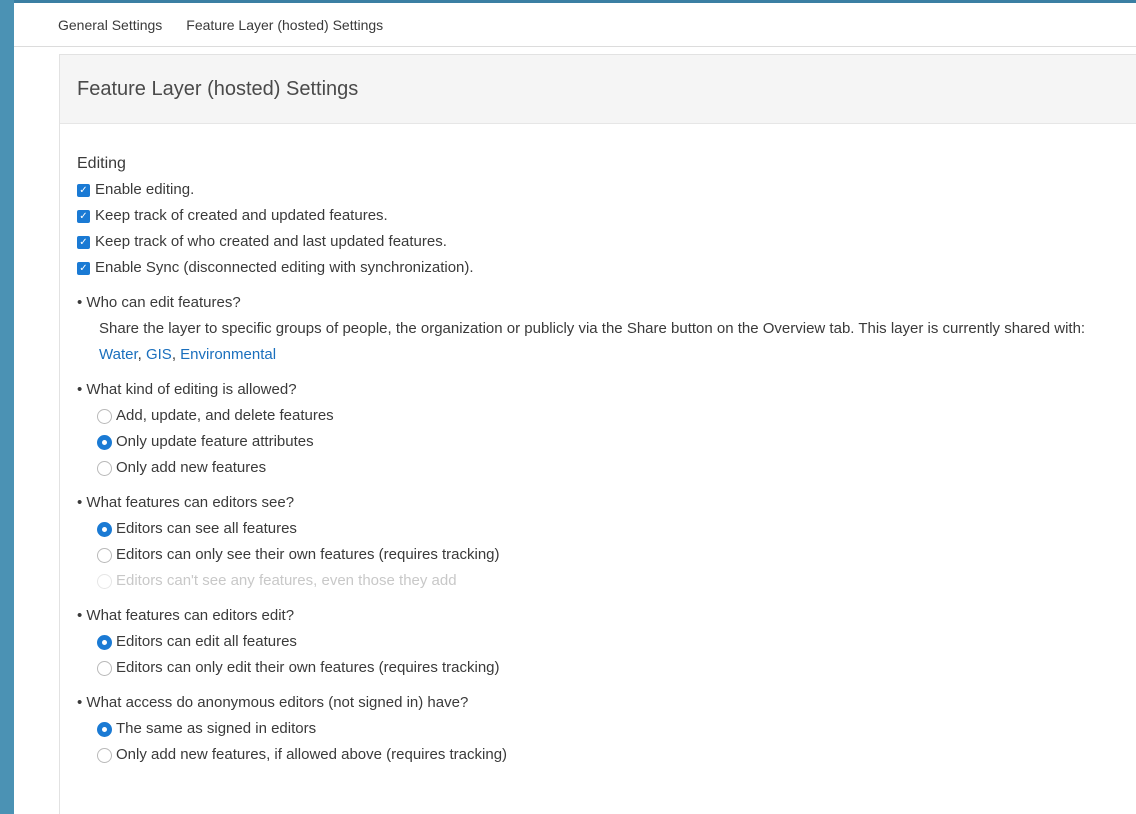  I want to click on radio-label: Add, update, and delete features, so click(225, 415).